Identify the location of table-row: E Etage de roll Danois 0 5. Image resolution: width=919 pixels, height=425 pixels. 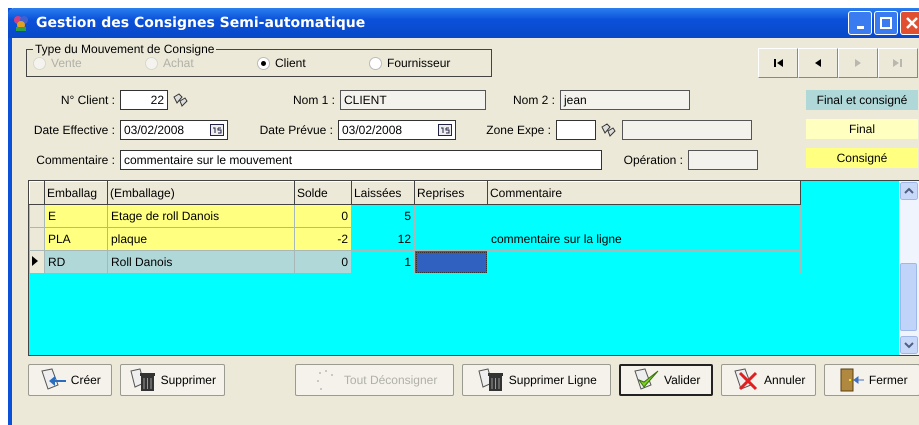
(415, 216).